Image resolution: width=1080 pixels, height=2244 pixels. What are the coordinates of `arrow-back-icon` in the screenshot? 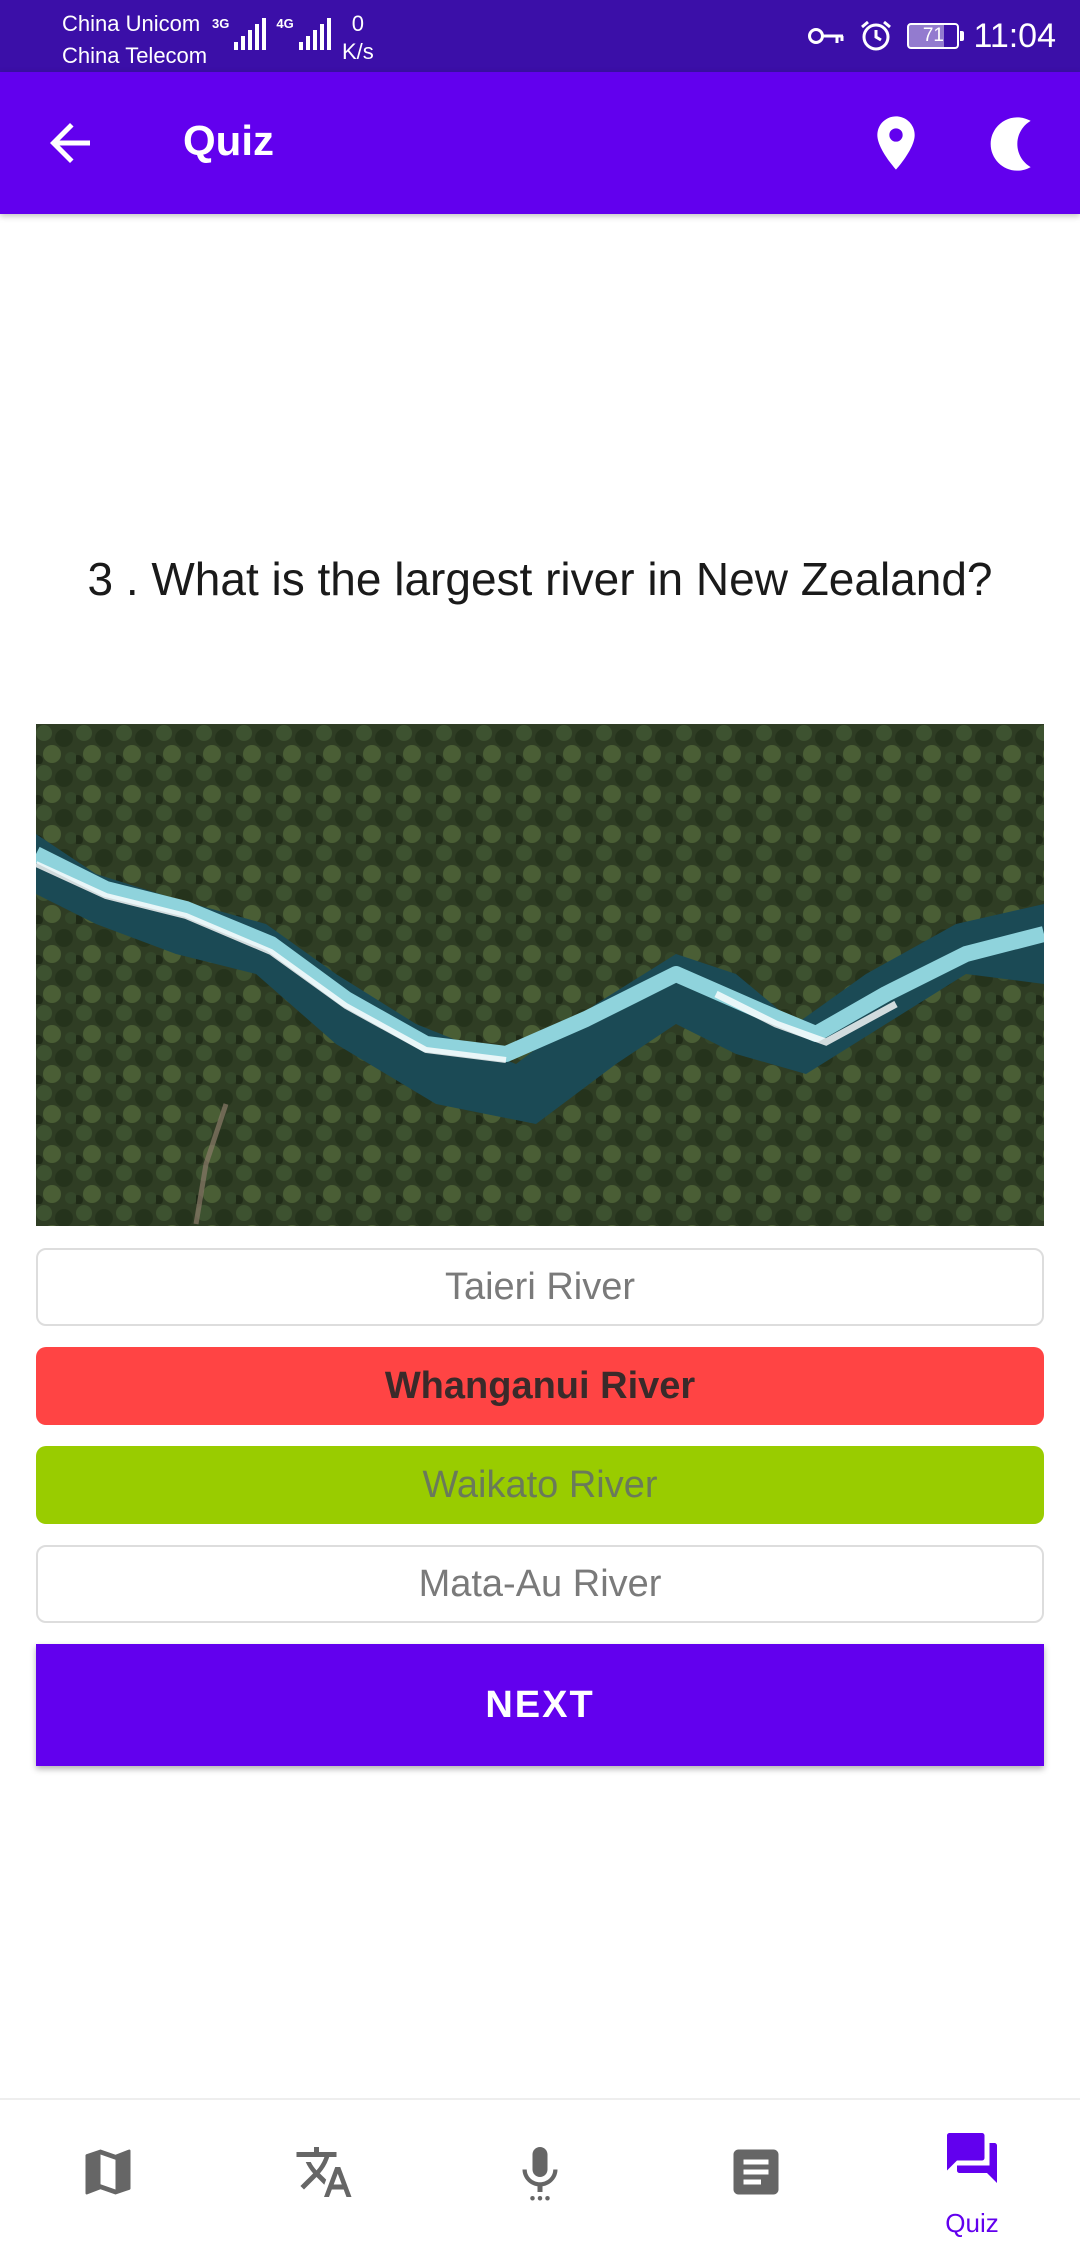 It's located at (70, 143).